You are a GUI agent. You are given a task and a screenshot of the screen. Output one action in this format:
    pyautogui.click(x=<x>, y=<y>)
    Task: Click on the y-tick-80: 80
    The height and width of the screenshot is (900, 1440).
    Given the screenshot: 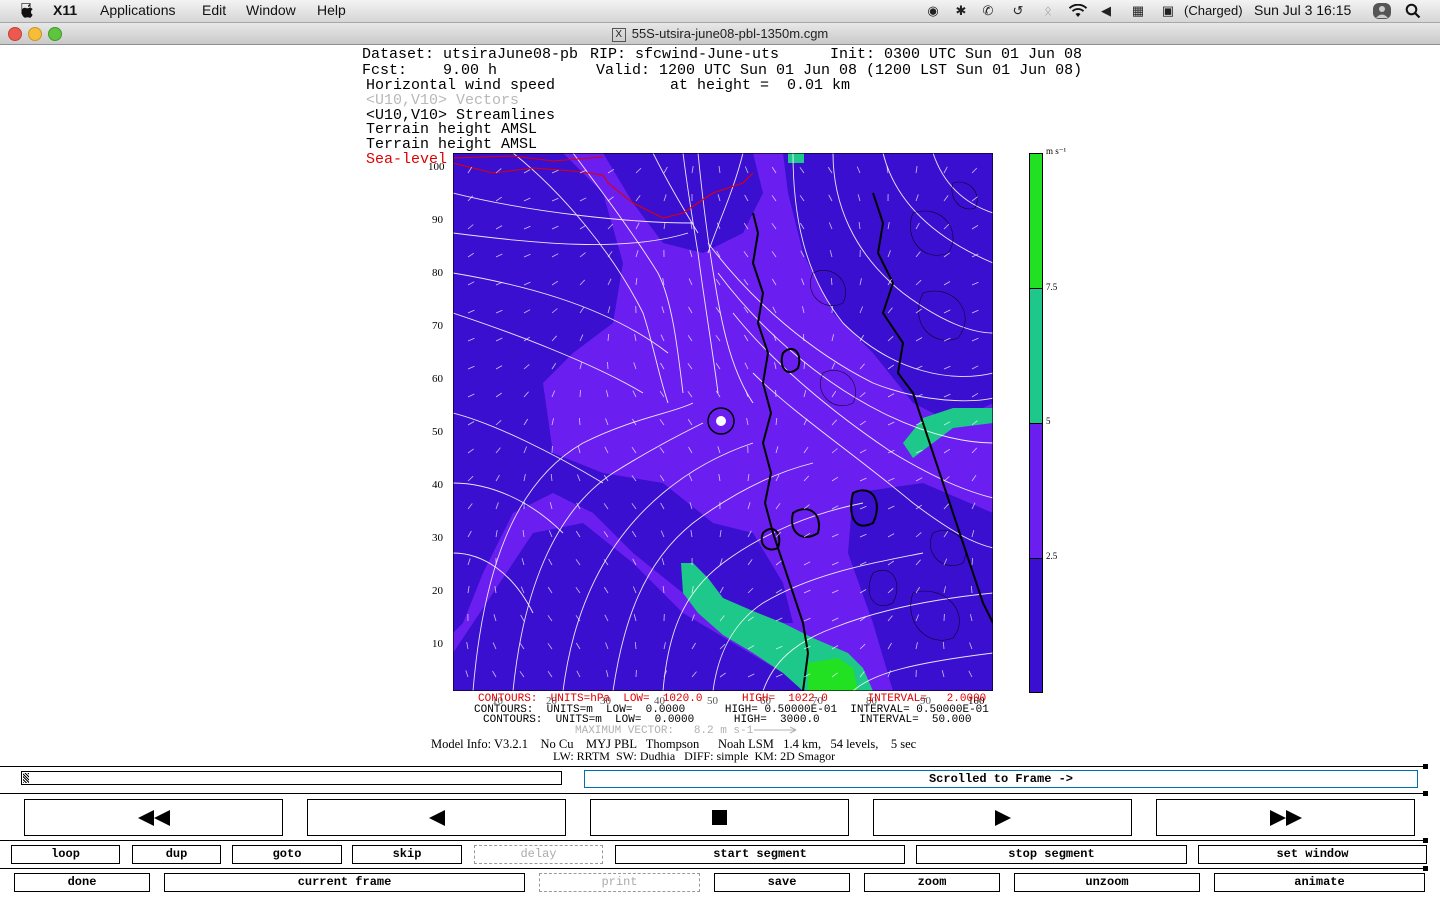 What is the action you would take?
    pyautogui.click(x=437, y=273)
    